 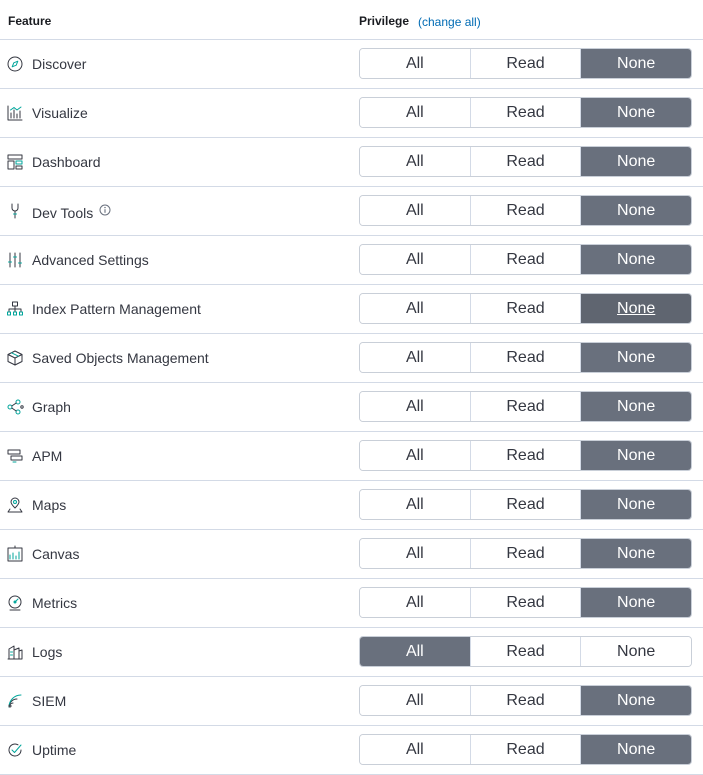 I want to click on feature-name: Visualize, so click(x=60, y=113).